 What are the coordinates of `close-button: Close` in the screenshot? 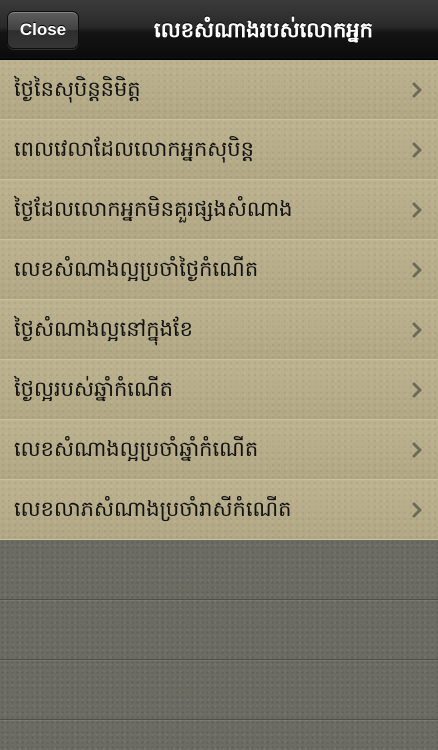 It's located at (43, 30).